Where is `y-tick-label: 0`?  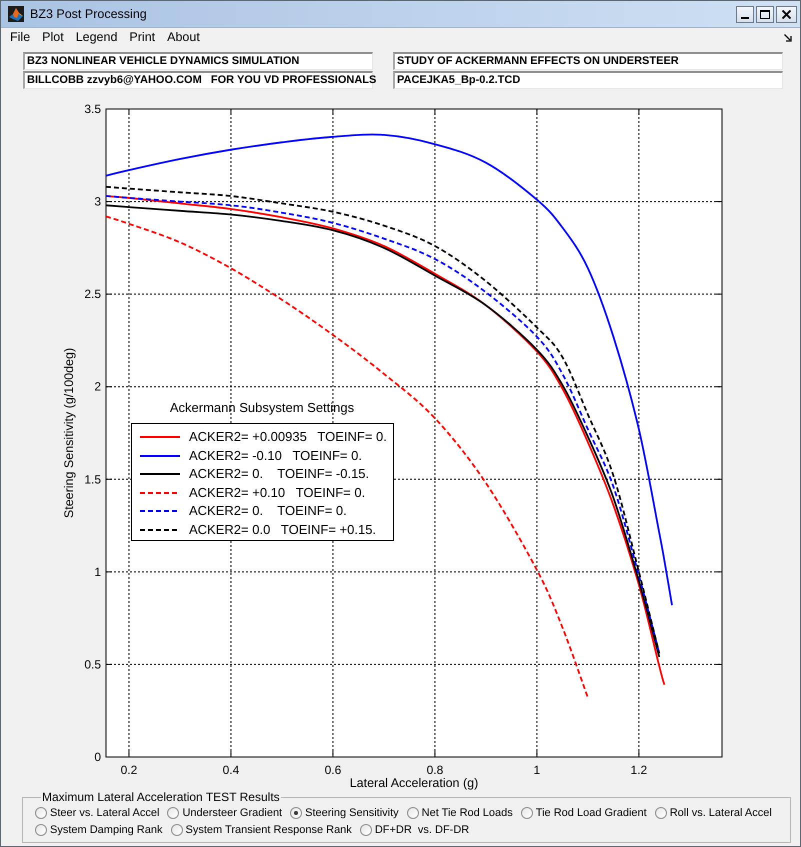 y-tick-label: 0 is located at coordinates (97, 757).